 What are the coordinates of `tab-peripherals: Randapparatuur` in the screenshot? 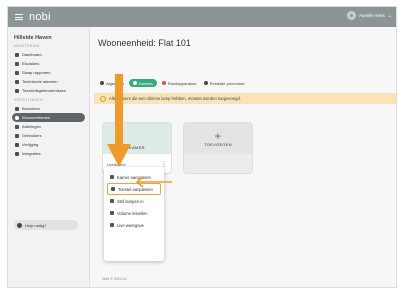 It's located at (179, 83).